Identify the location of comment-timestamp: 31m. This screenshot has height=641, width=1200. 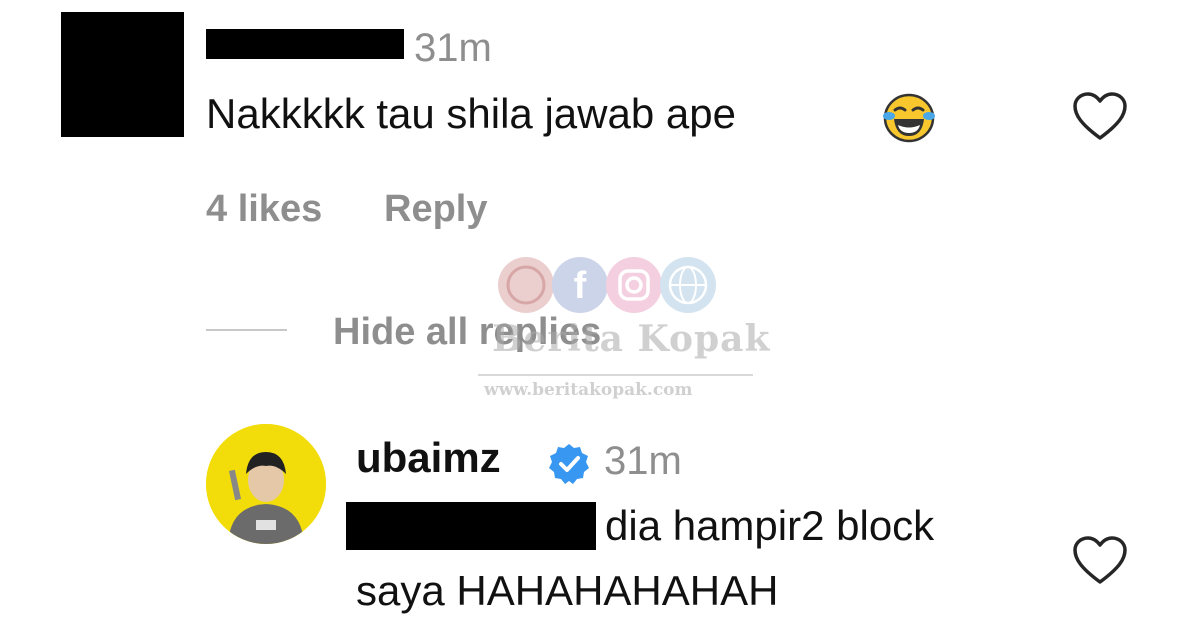
(453, 48).